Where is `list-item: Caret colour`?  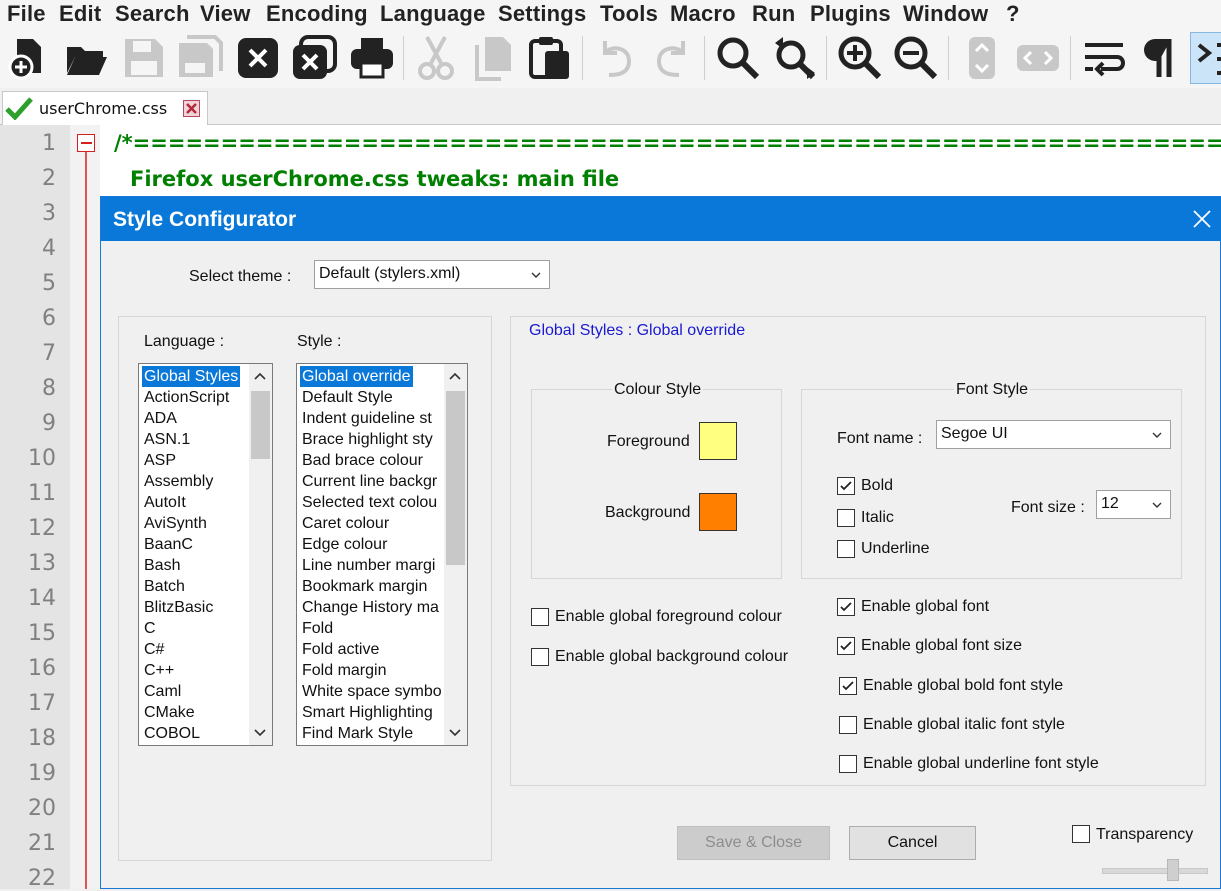 list-item: Caret colour is located at coordinates (345, 523).